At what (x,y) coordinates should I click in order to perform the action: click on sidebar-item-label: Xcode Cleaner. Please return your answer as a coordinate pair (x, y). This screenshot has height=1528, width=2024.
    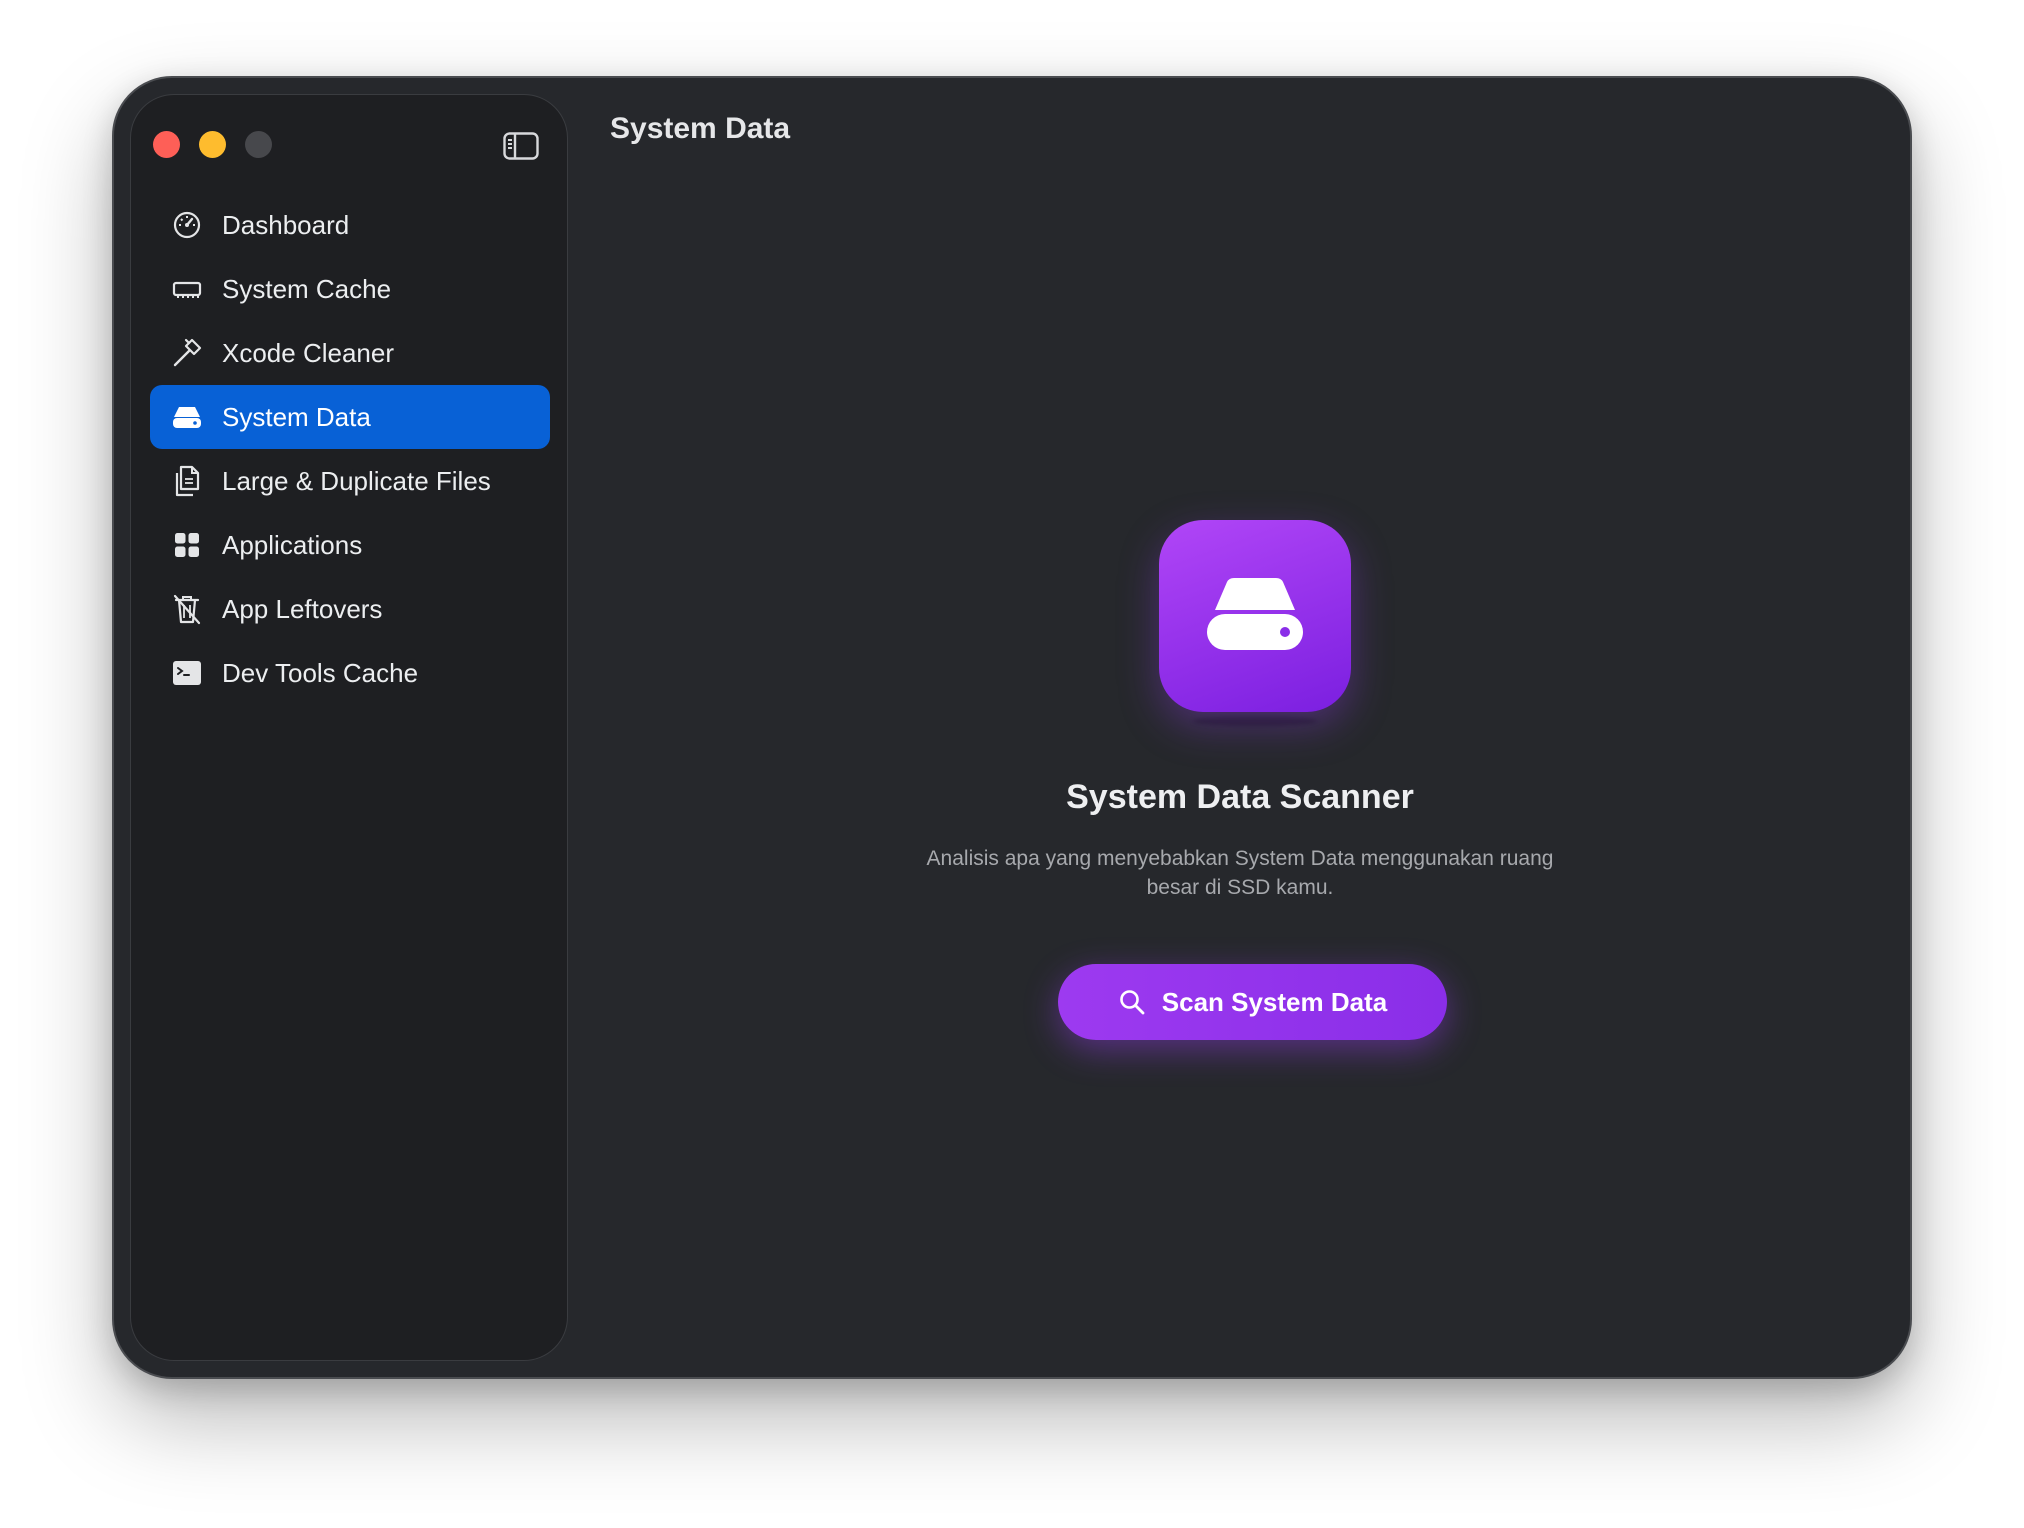
    Looking at the image, I should click on (308, 352).